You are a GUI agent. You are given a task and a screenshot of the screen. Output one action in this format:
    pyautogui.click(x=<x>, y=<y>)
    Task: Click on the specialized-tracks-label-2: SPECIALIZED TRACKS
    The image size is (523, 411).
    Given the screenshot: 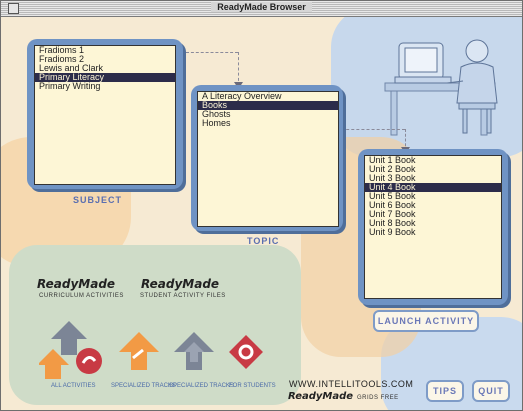 What is the action you would take?
    pyautogui.click(x=201, y=386)
    